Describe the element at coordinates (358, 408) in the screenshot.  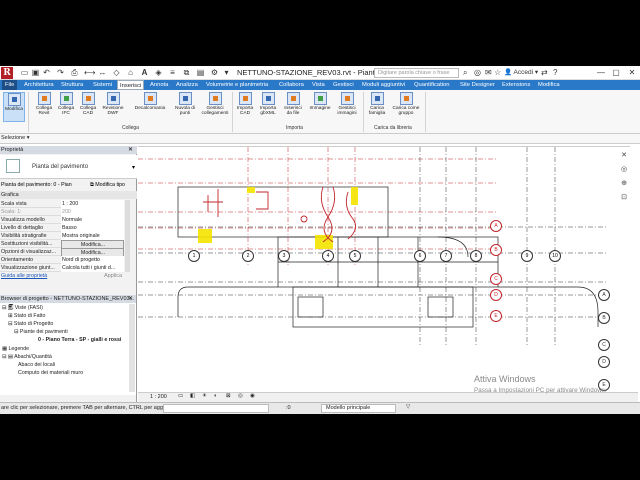
I see `model-selector: Modello principale` at that location.